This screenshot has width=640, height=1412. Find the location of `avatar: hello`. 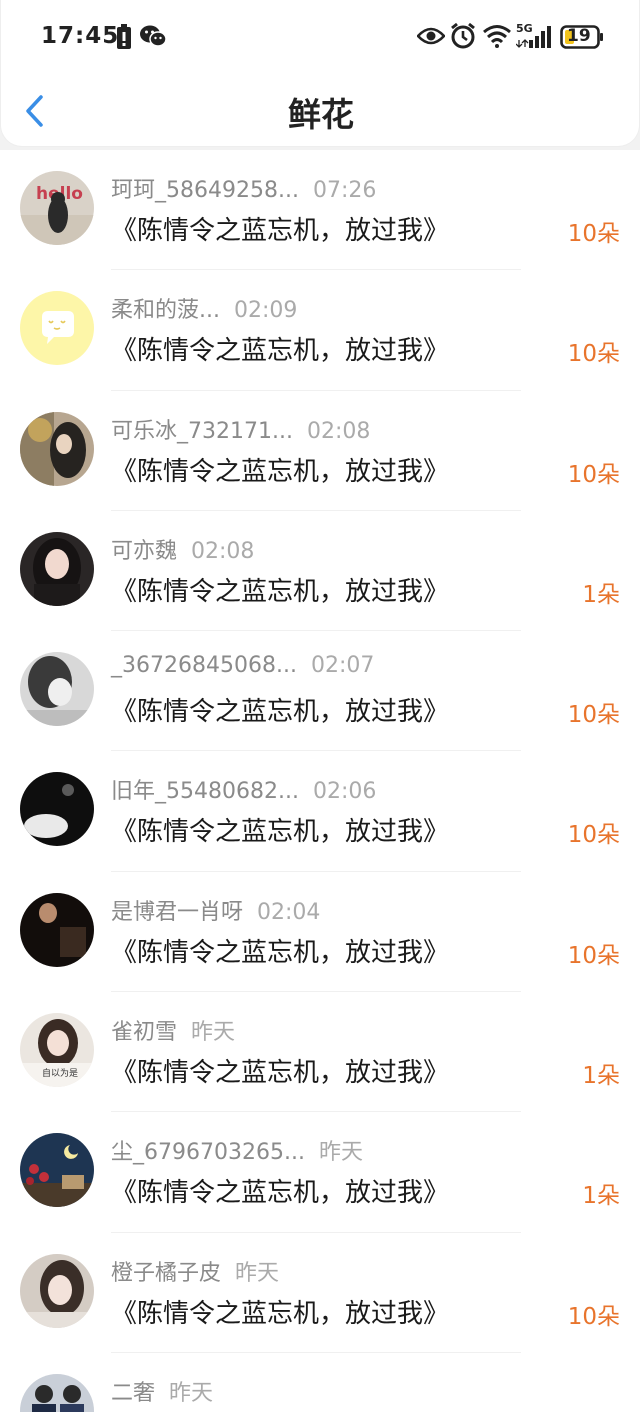

avatar: hello is located at coordinates (57, 208).